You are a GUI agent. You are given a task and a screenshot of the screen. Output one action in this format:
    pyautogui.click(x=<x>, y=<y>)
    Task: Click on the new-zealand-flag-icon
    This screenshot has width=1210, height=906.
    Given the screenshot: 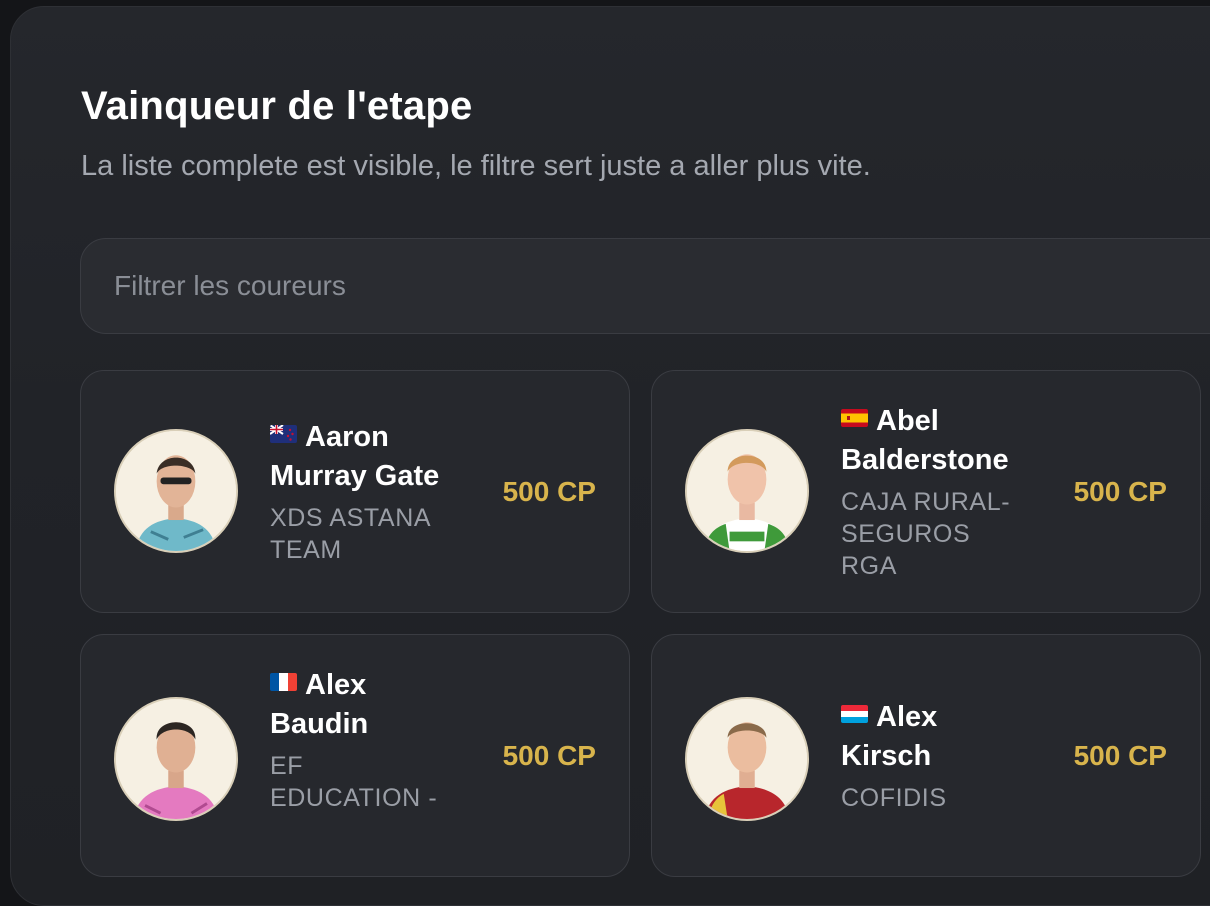 What is the action you would take?
    pyautogui.click(x=283, y=434)
    